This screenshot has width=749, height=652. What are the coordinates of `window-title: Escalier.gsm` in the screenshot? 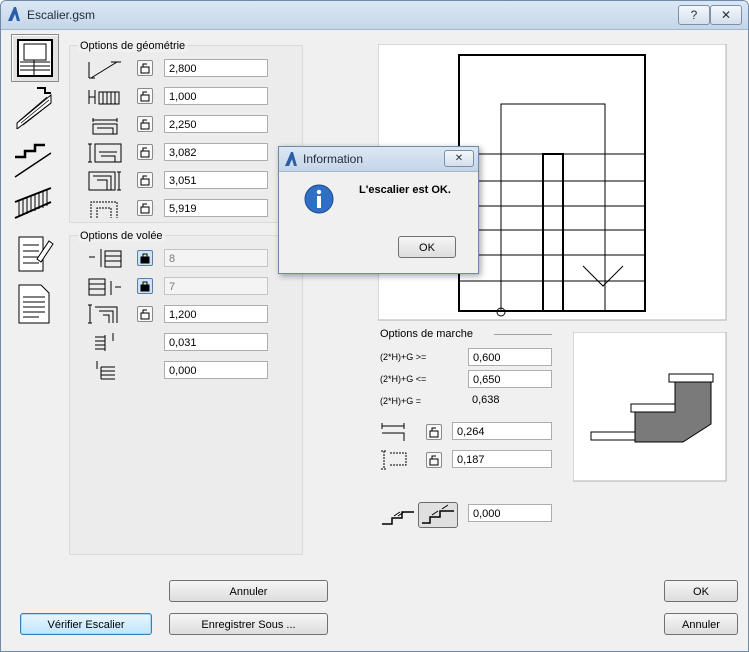 It's located at (61, 15).